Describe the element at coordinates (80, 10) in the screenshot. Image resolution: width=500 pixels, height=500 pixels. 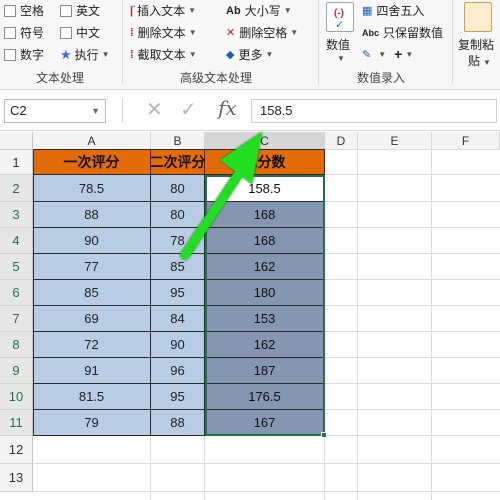
I see `english-checkbox: 英文` at that location.